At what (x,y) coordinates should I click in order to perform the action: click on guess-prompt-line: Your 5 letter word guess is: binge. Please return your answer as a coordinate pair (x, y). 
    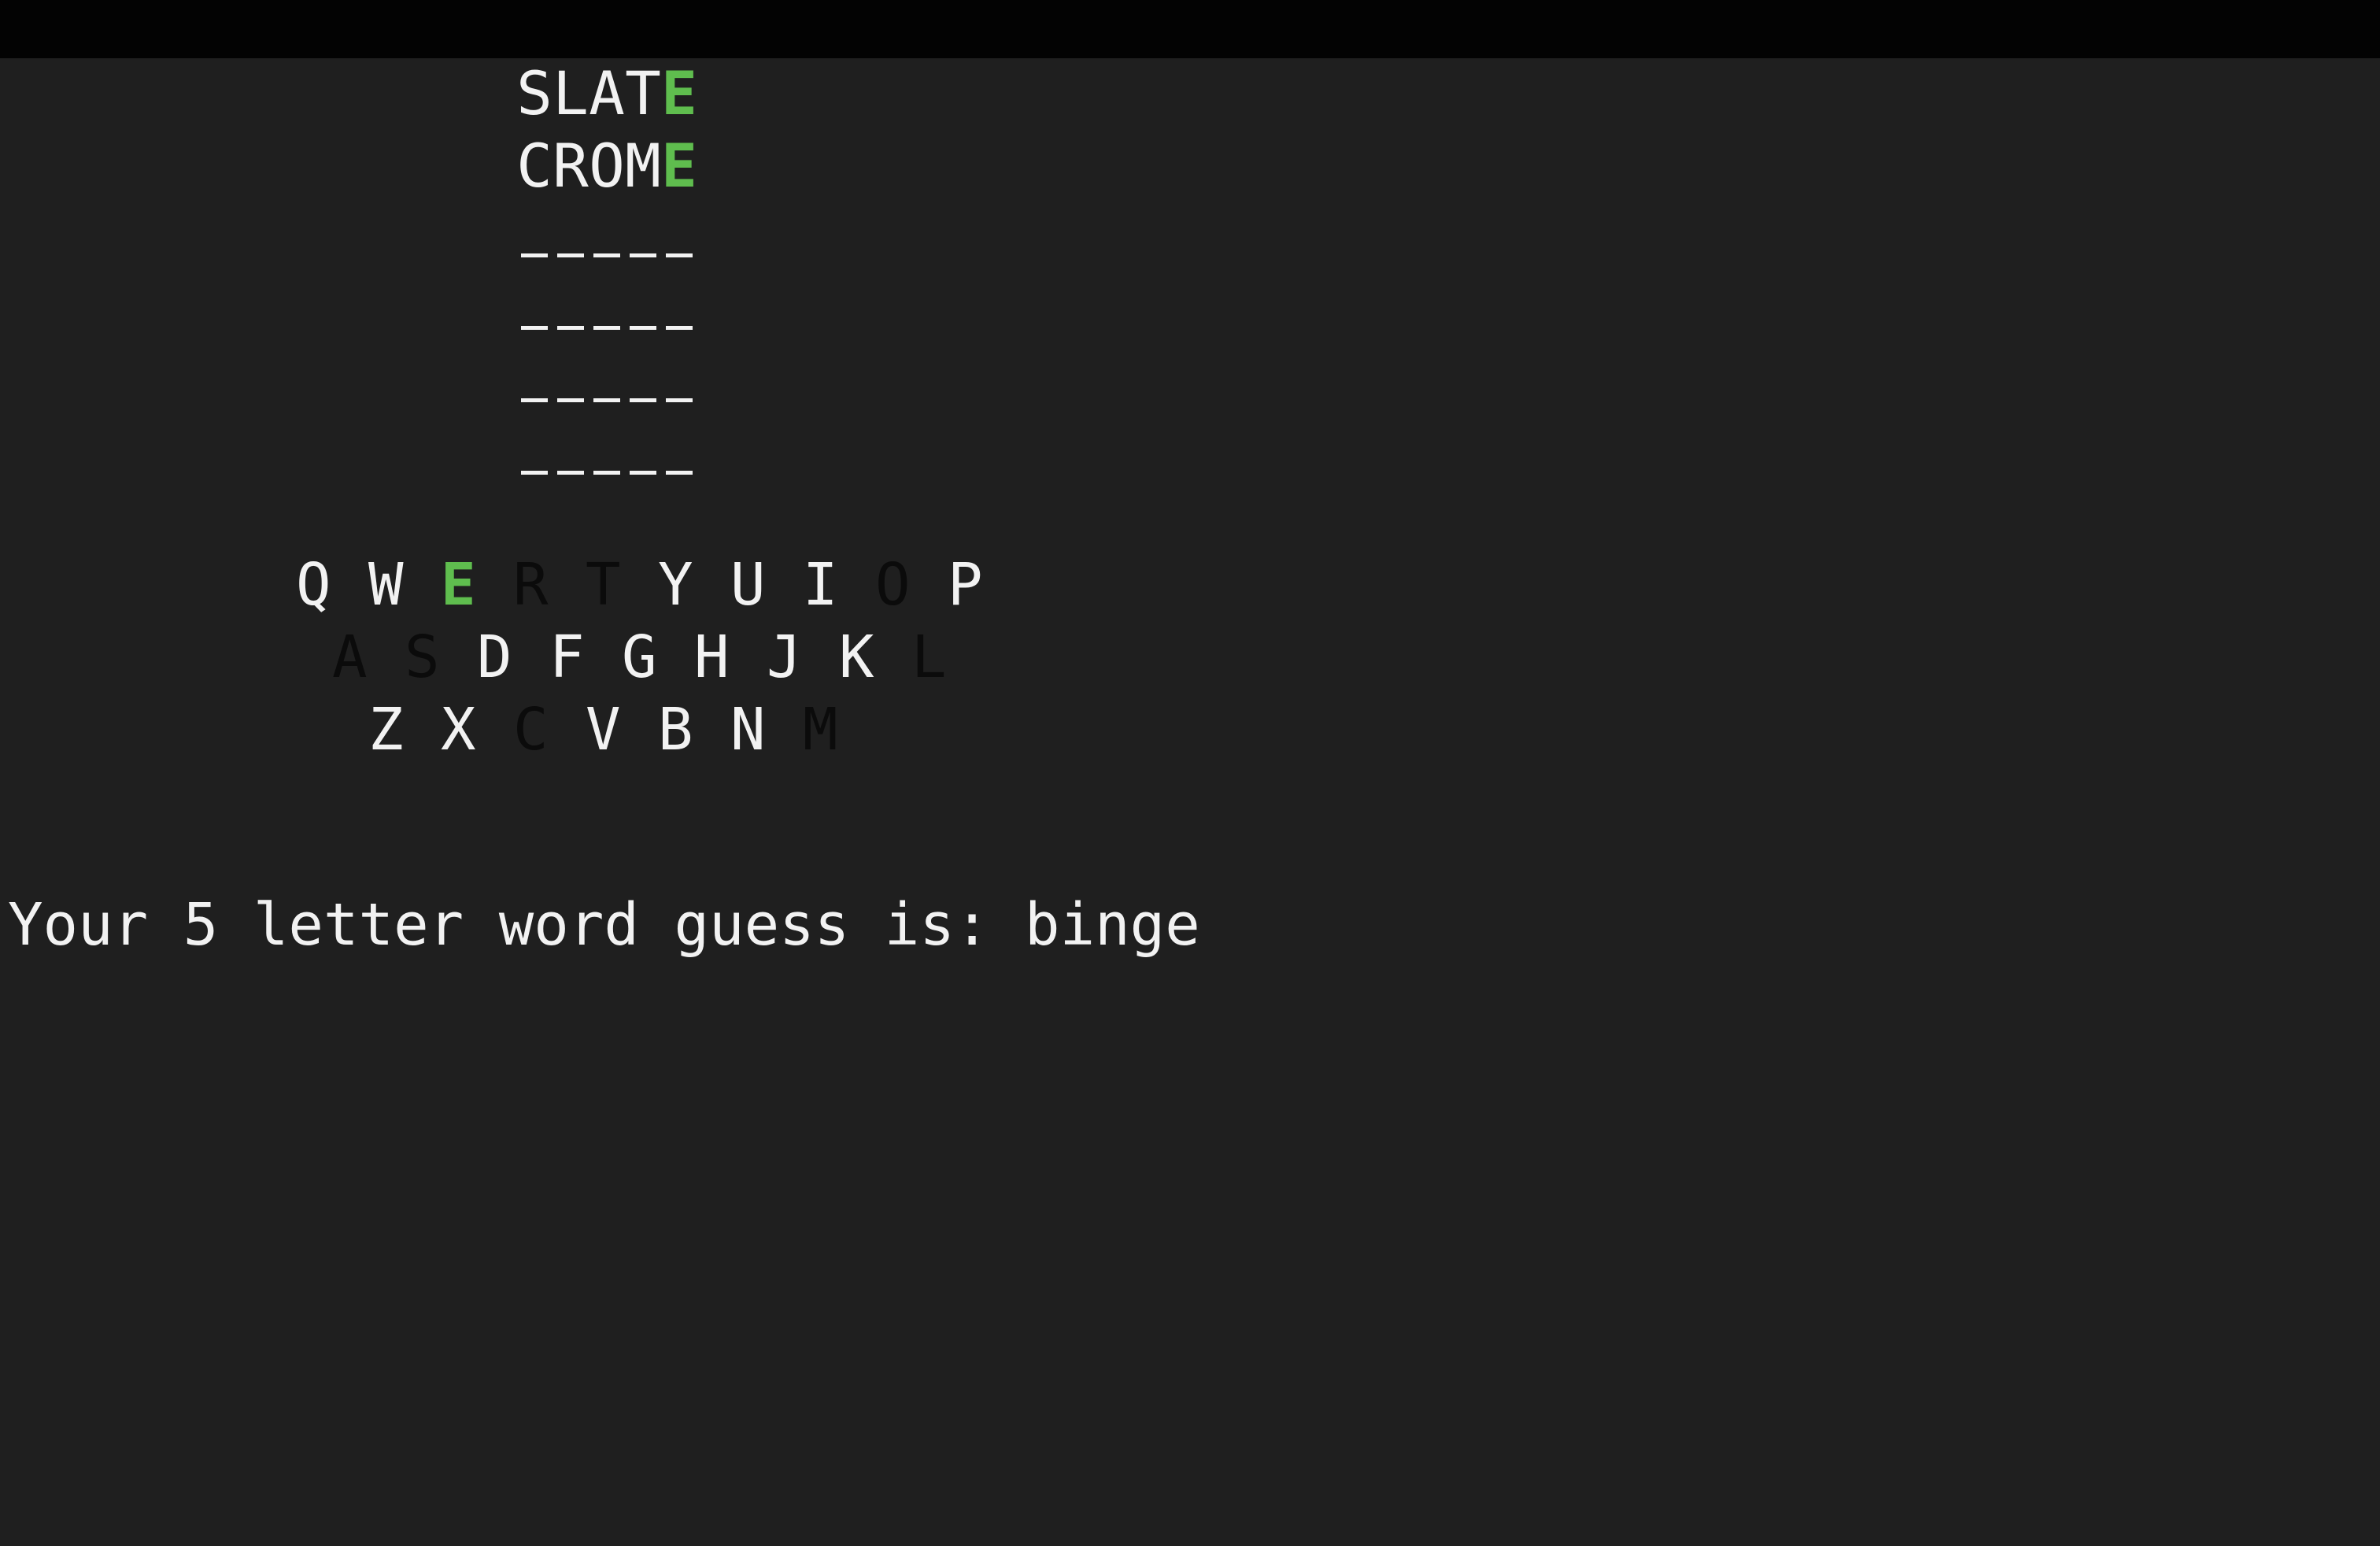
    Looking at the image, I should click on (604, 925).